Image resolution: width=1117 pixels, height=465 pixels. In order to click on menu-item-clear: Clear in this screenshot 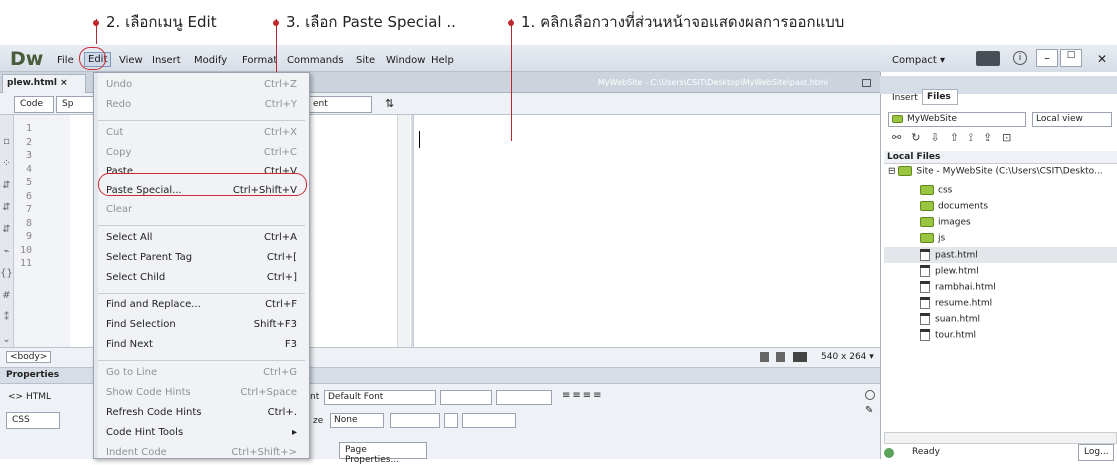, I will do `click(201, 211)`.